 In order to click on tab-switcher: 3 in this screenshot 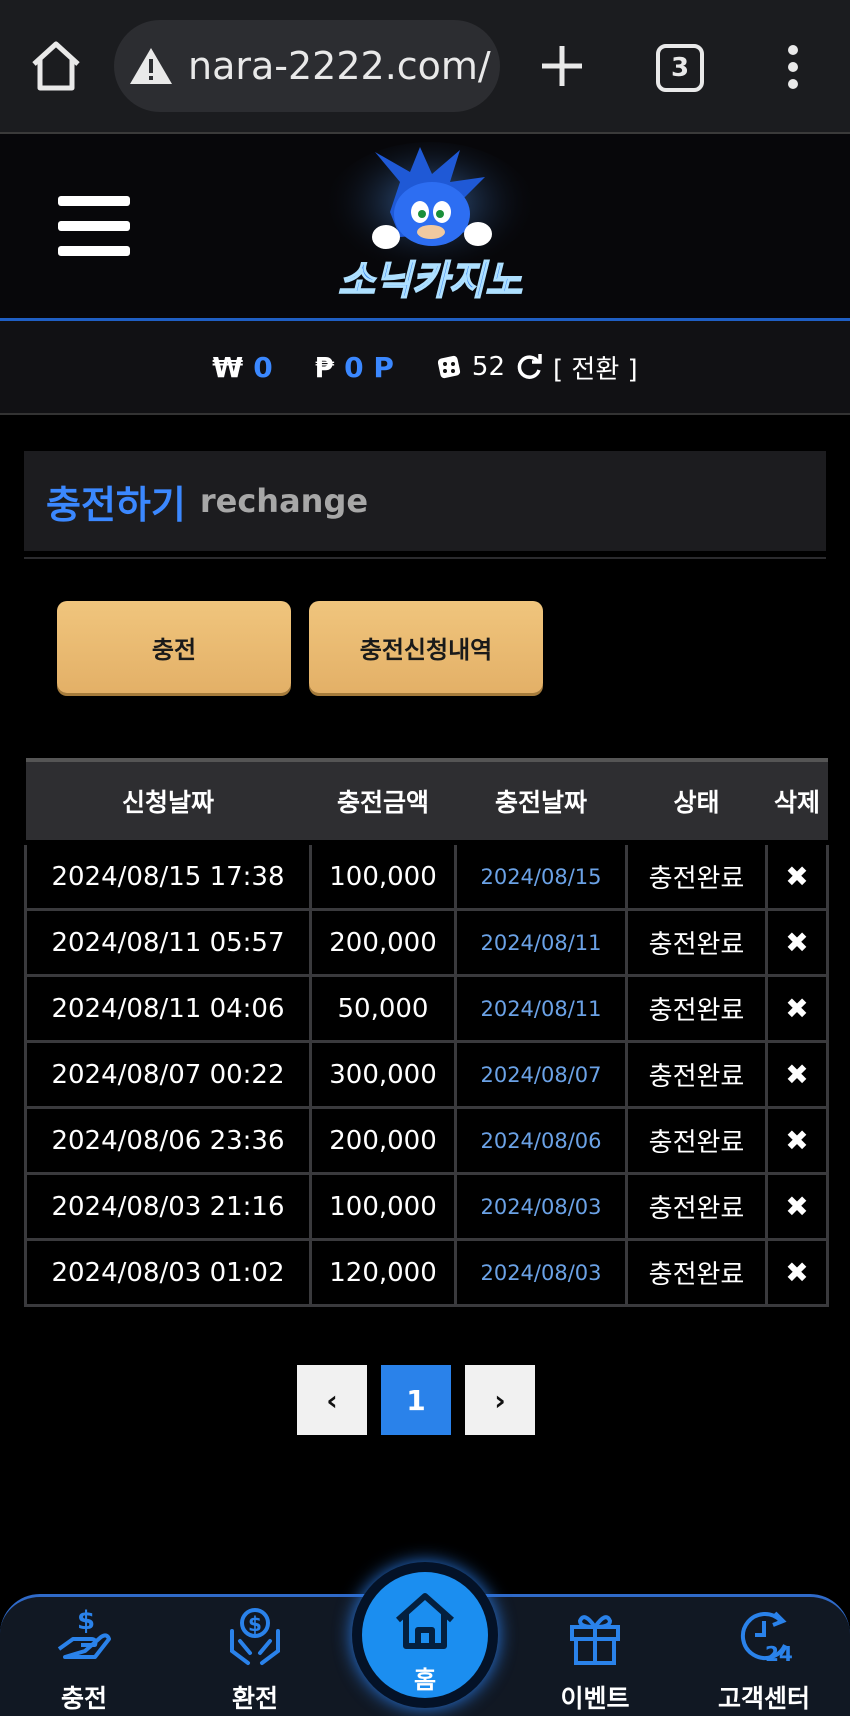, I will do `click(680, 68)`.